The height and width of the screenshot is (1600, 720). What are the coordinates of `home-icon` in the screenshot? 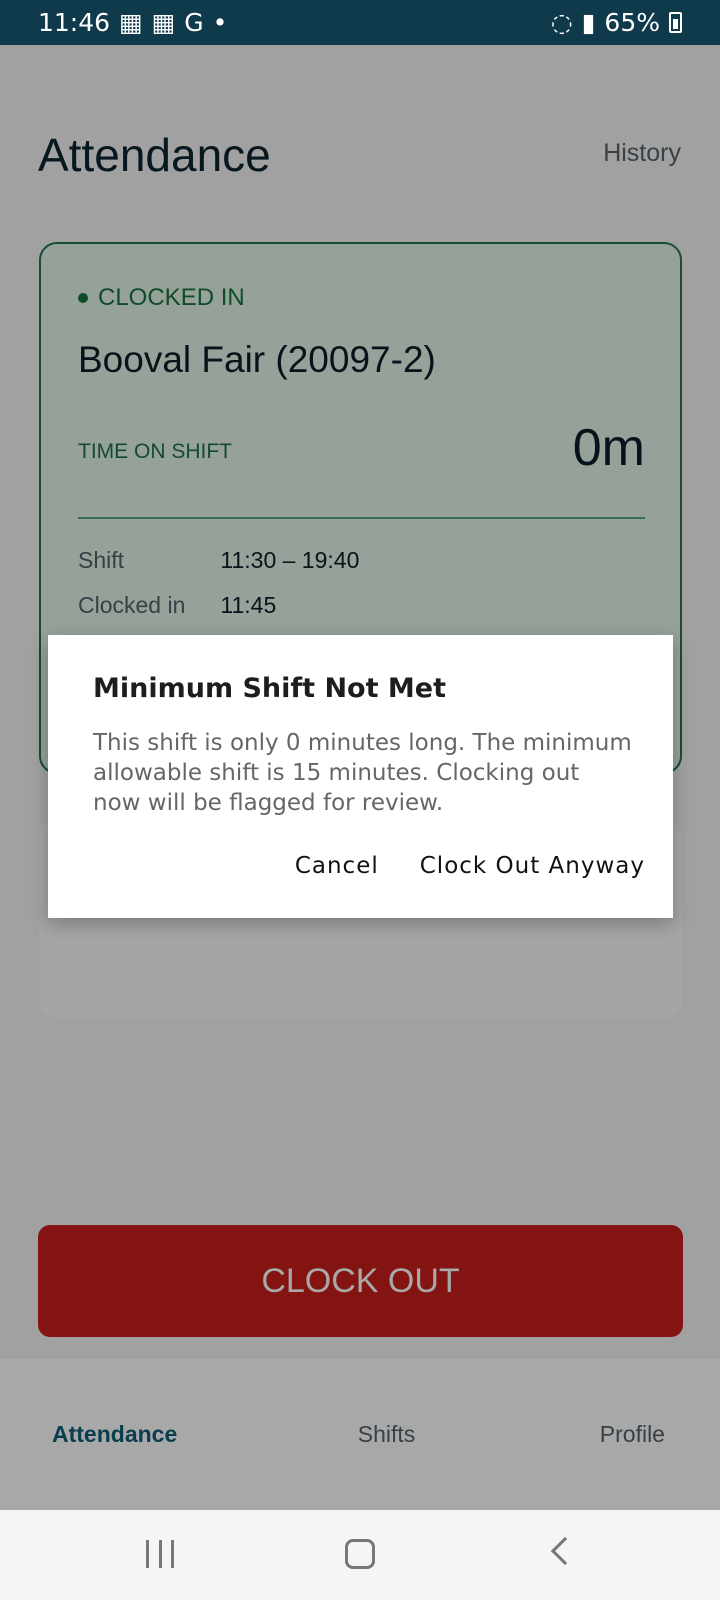 It's located at (360, 1554).